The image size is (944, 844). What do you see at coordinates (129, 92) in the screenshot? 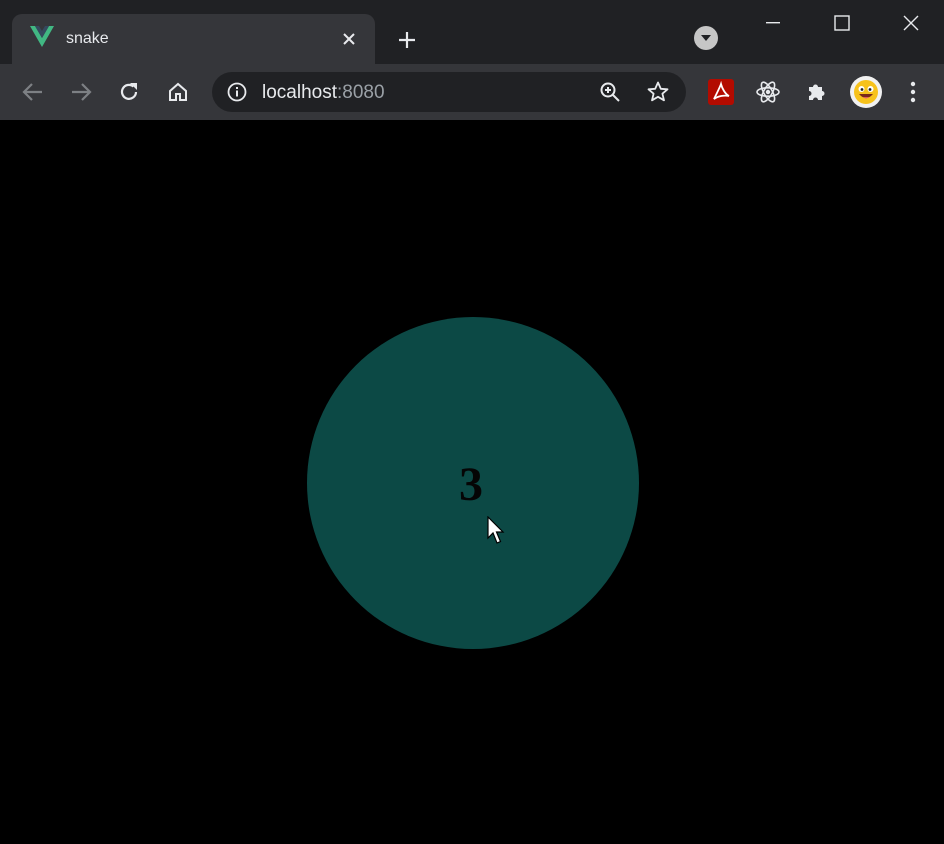
I see `reload-icon` at bounding box center [129, 92].